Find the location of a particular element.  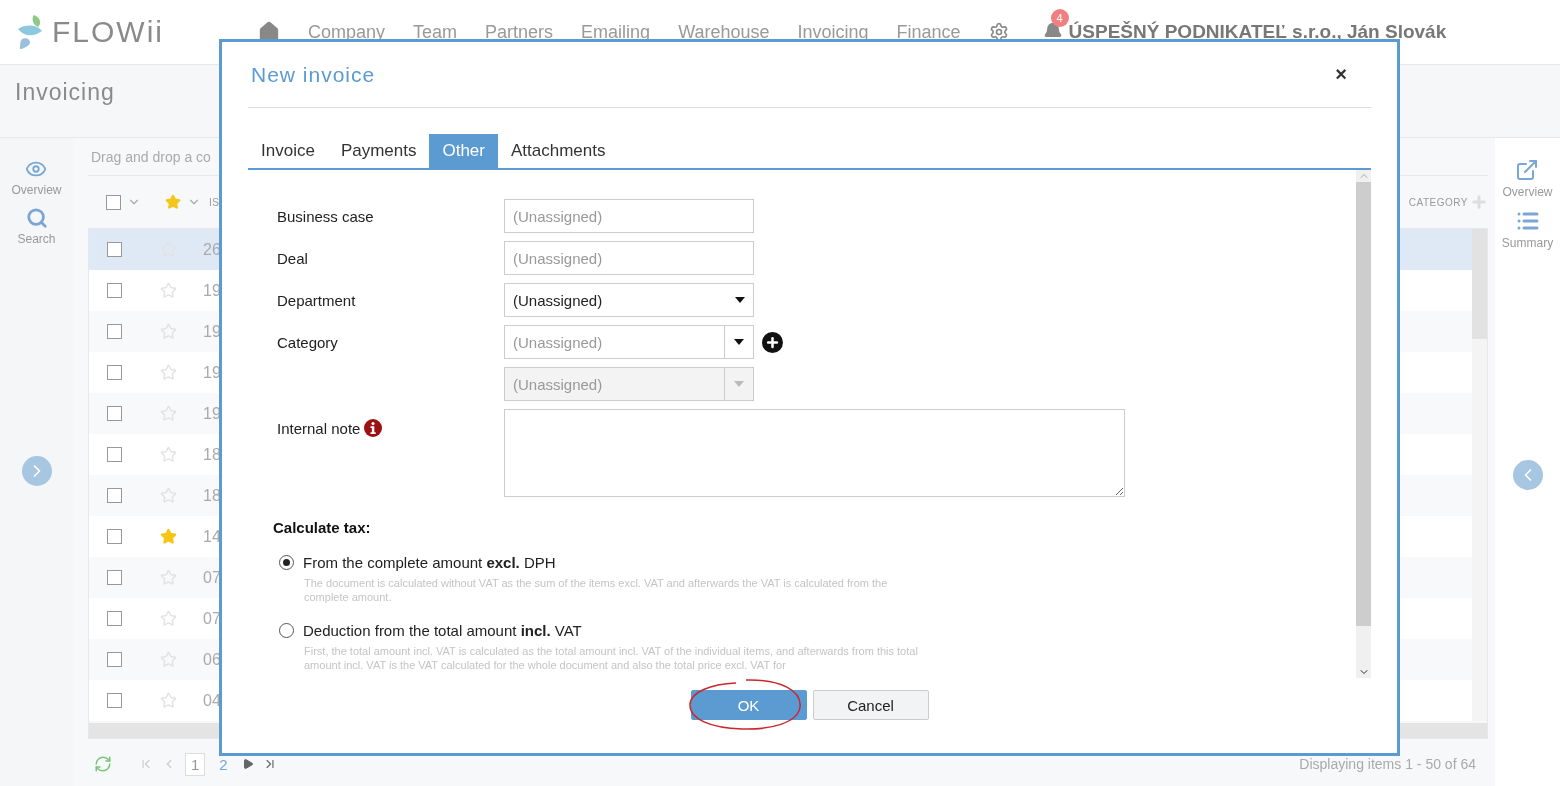

next-page-icon is located at coordinates (247, 764).